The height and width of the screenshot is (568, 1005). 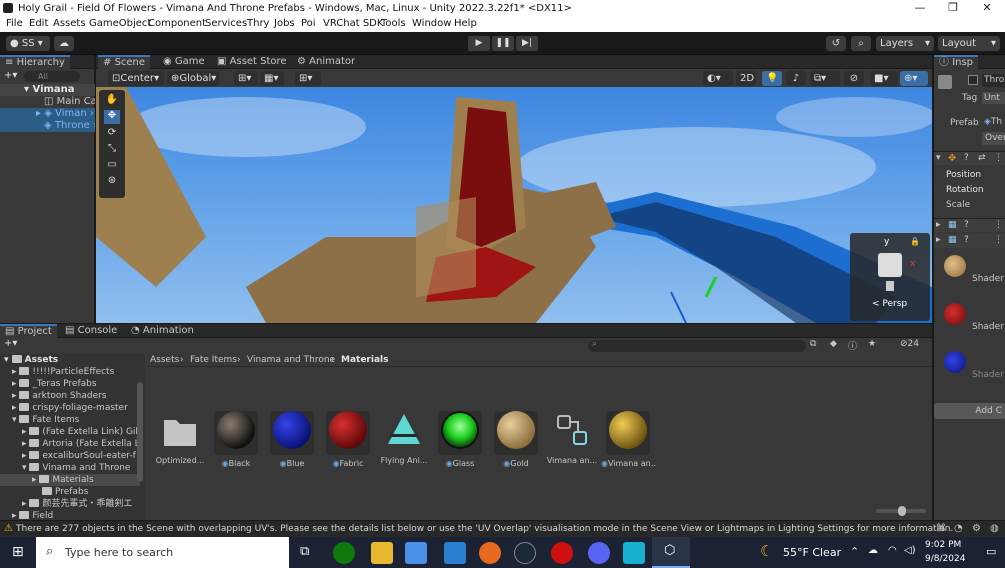 I want to click on step-button: ▶|, so click(x=527, y=43).